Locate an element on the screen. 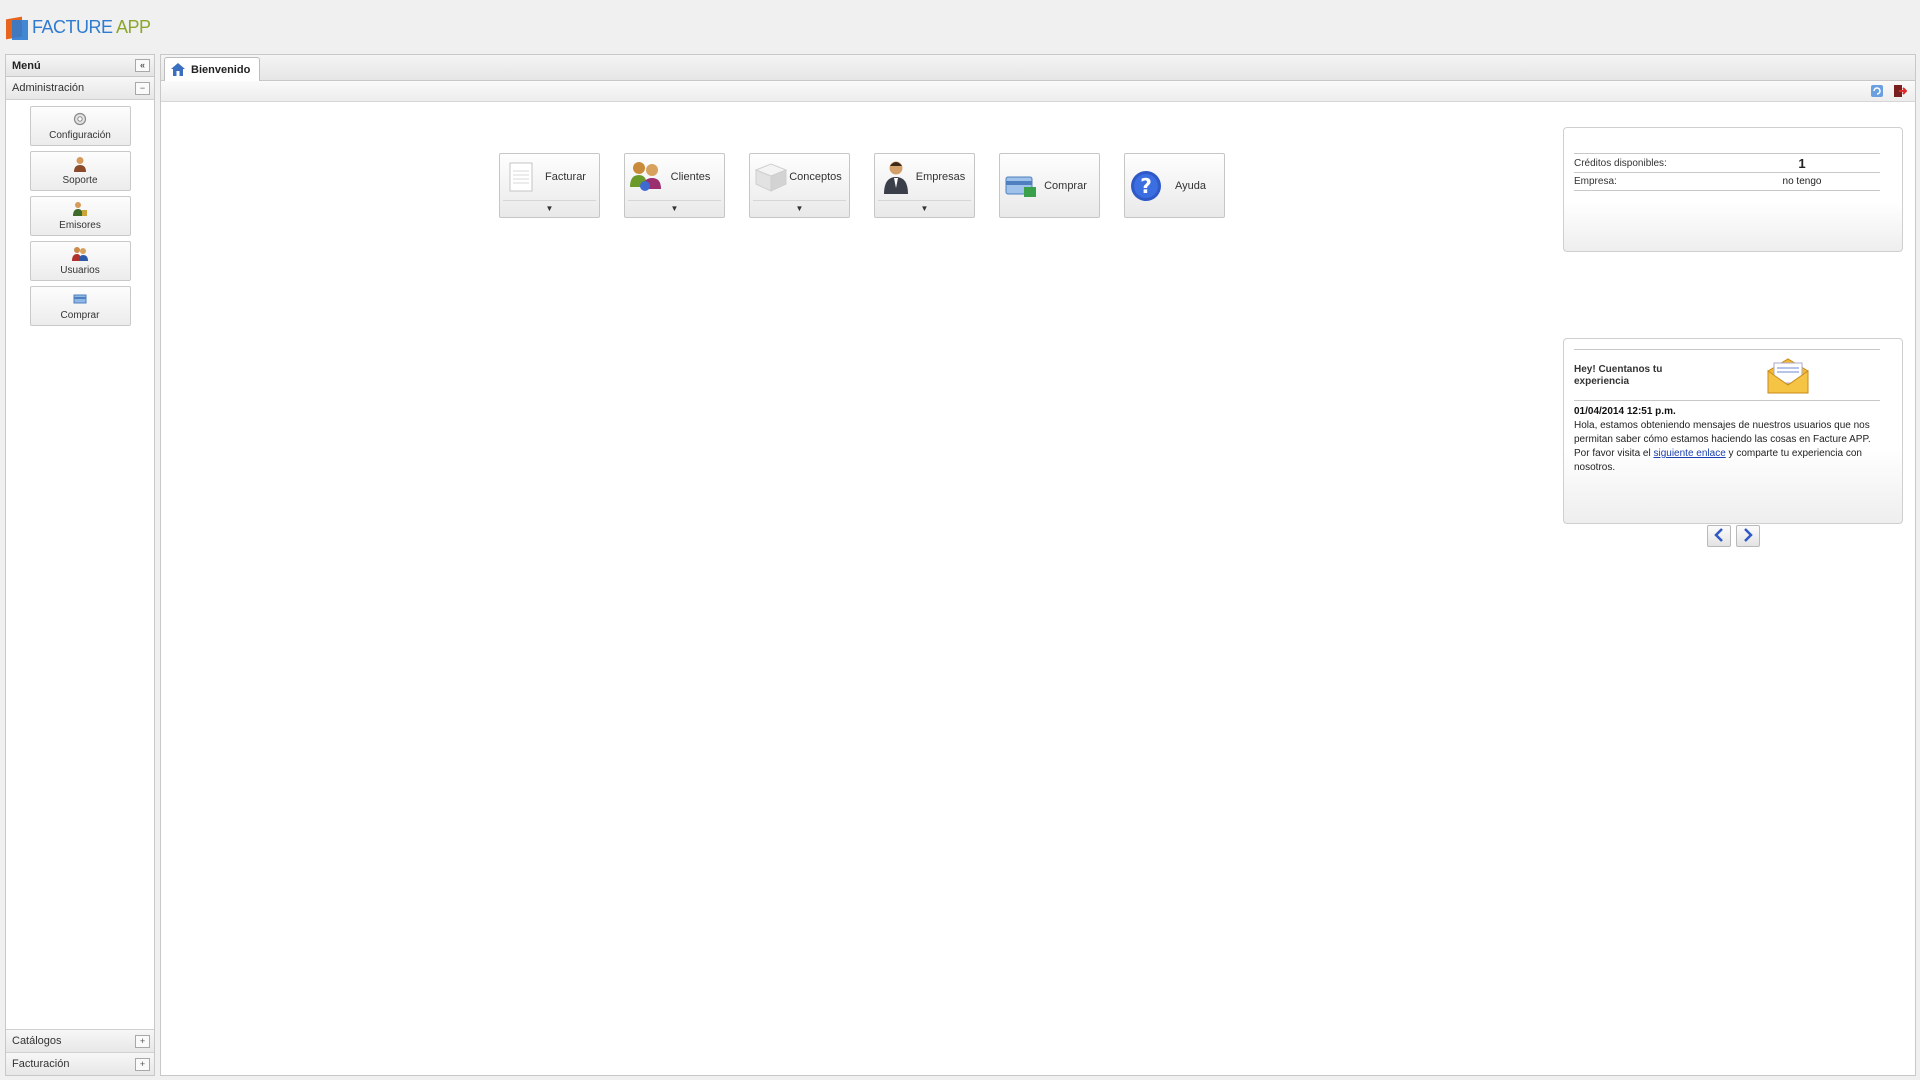 The height and width of the screenshot is (1080, 1920). app-logo: FACTURE APP is located at coordinates (78, 27).